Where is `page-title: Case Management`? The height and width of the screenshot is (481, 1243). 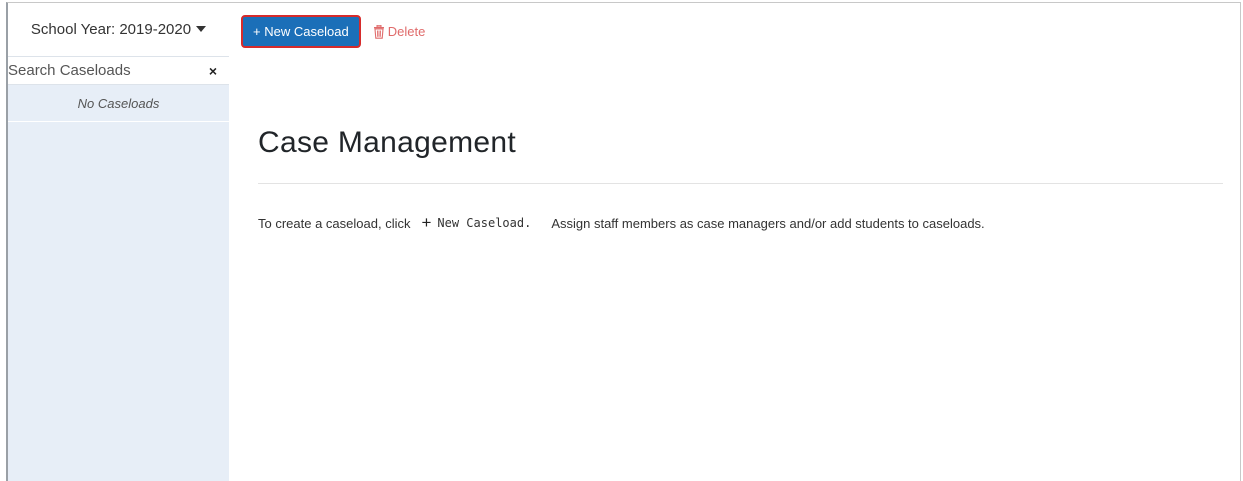
page-title: Case Management is located at coordinates (387, 142).